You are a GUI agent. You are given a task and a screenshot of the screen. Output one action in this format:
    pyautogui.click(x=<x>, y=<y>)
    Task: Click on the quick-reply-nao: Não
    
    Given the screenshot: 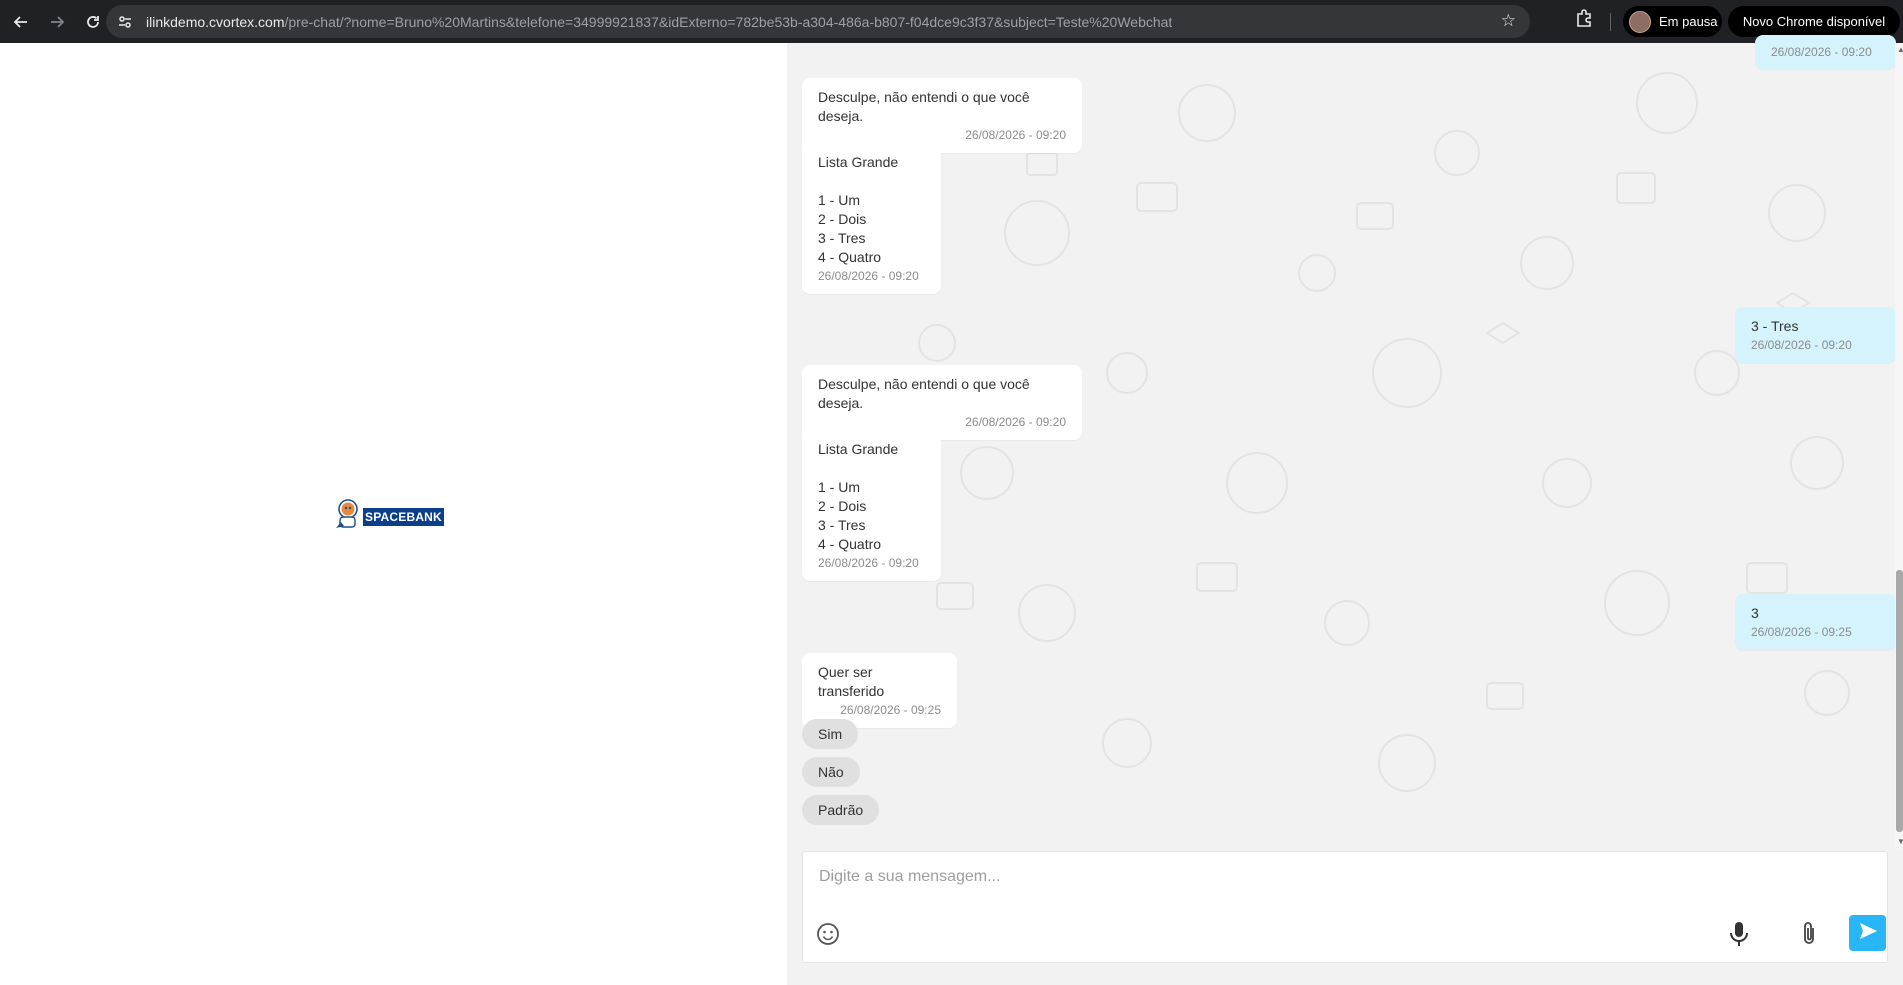 What is the action you would take?
    pyautogui.click(x=831, y=772)
    